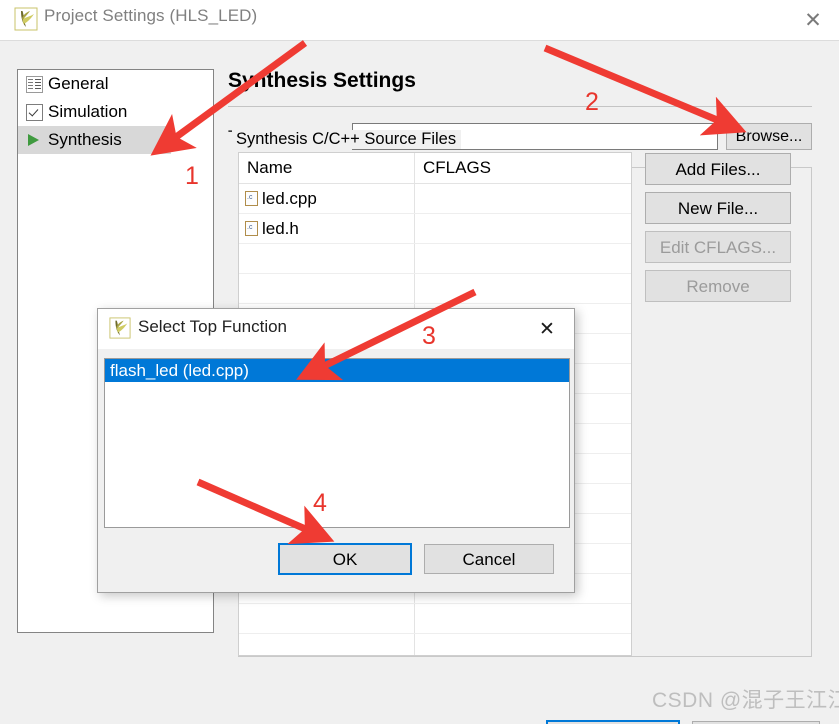 This screenshot has width=839, height=724. What do you see at coordinates (419, 20) in the screenshot?
I see `window-titlebar: Project Settings (HLS_LED) ✕` at bounding box center [419, 20].